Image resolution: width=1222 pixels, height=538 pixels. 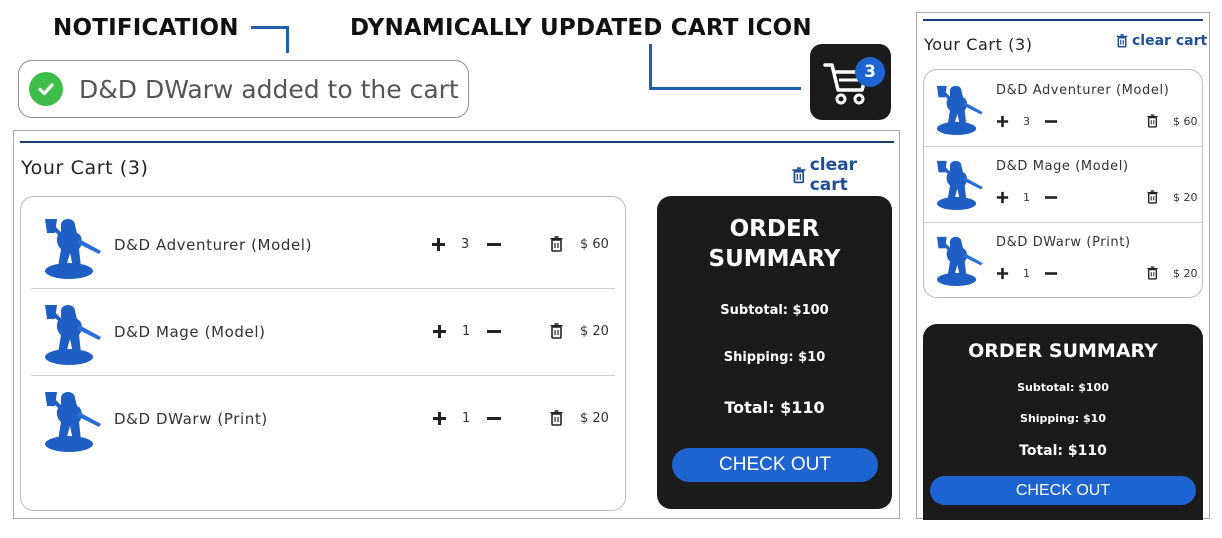 What do you see at coordinates (850, 82) in the screenshot?
I see `cart-icon-button: 3` at bounding box center [850, 82].